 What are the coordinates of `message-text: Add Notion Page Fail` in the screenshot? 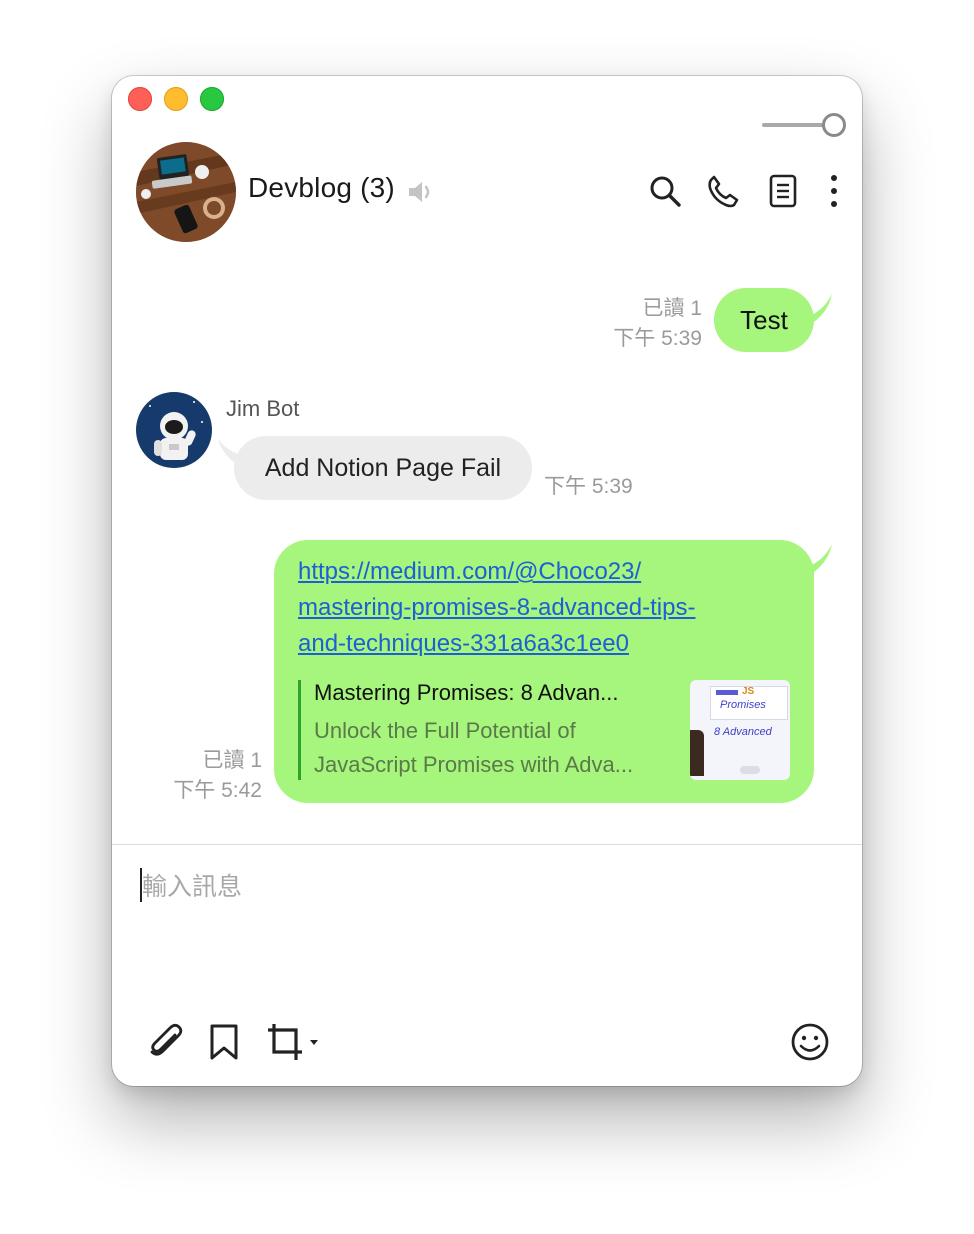 It's located at (383, 468).